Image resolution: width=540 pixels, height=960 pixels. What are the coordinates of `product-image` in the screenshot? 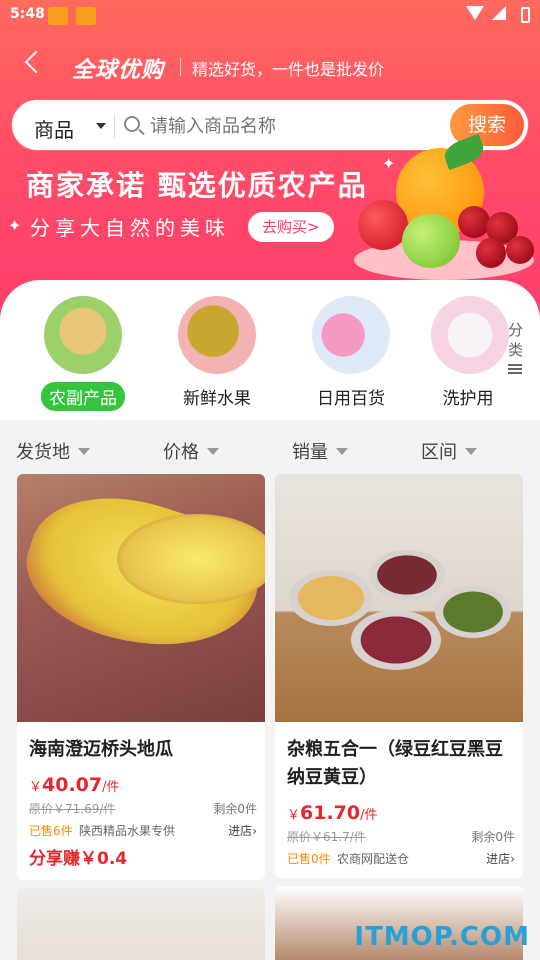 It's located at (141, 924).